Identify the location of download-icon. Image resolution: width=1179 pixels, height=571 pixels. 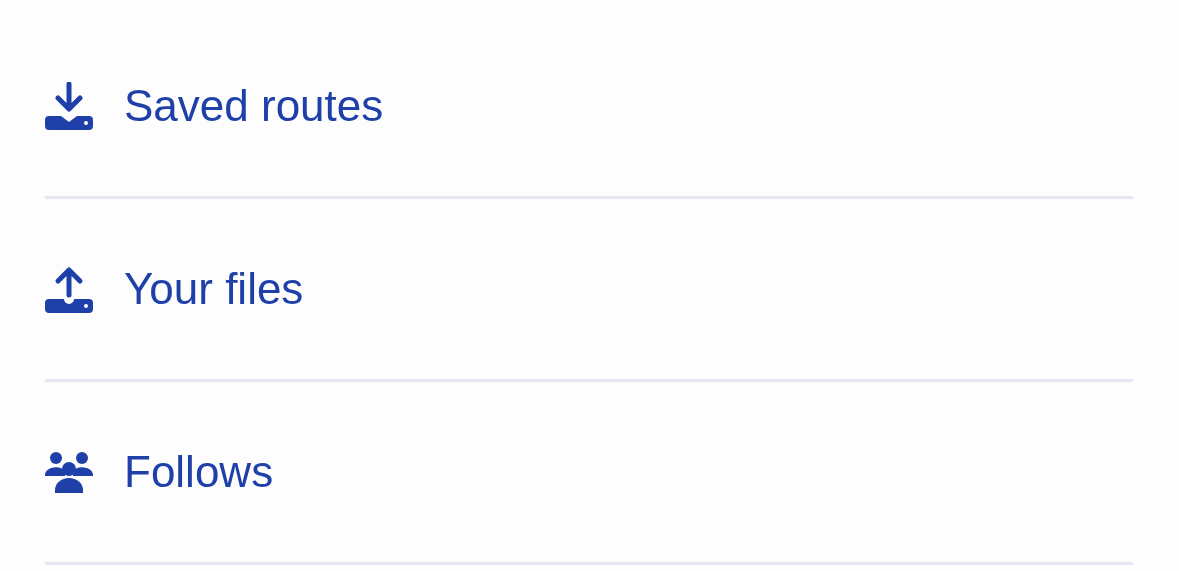
(69, 106).